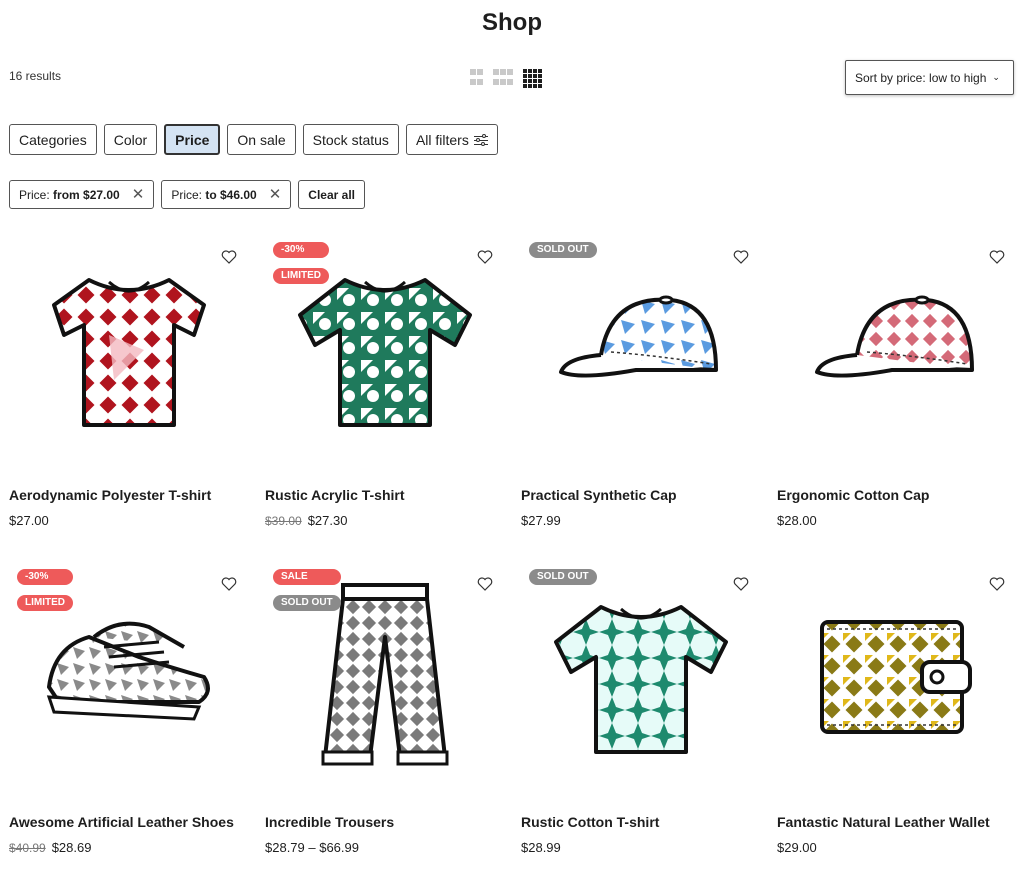 This screenshot has height=873, width=1024. I want to click on price-current: $28.00, so click(797, 520).